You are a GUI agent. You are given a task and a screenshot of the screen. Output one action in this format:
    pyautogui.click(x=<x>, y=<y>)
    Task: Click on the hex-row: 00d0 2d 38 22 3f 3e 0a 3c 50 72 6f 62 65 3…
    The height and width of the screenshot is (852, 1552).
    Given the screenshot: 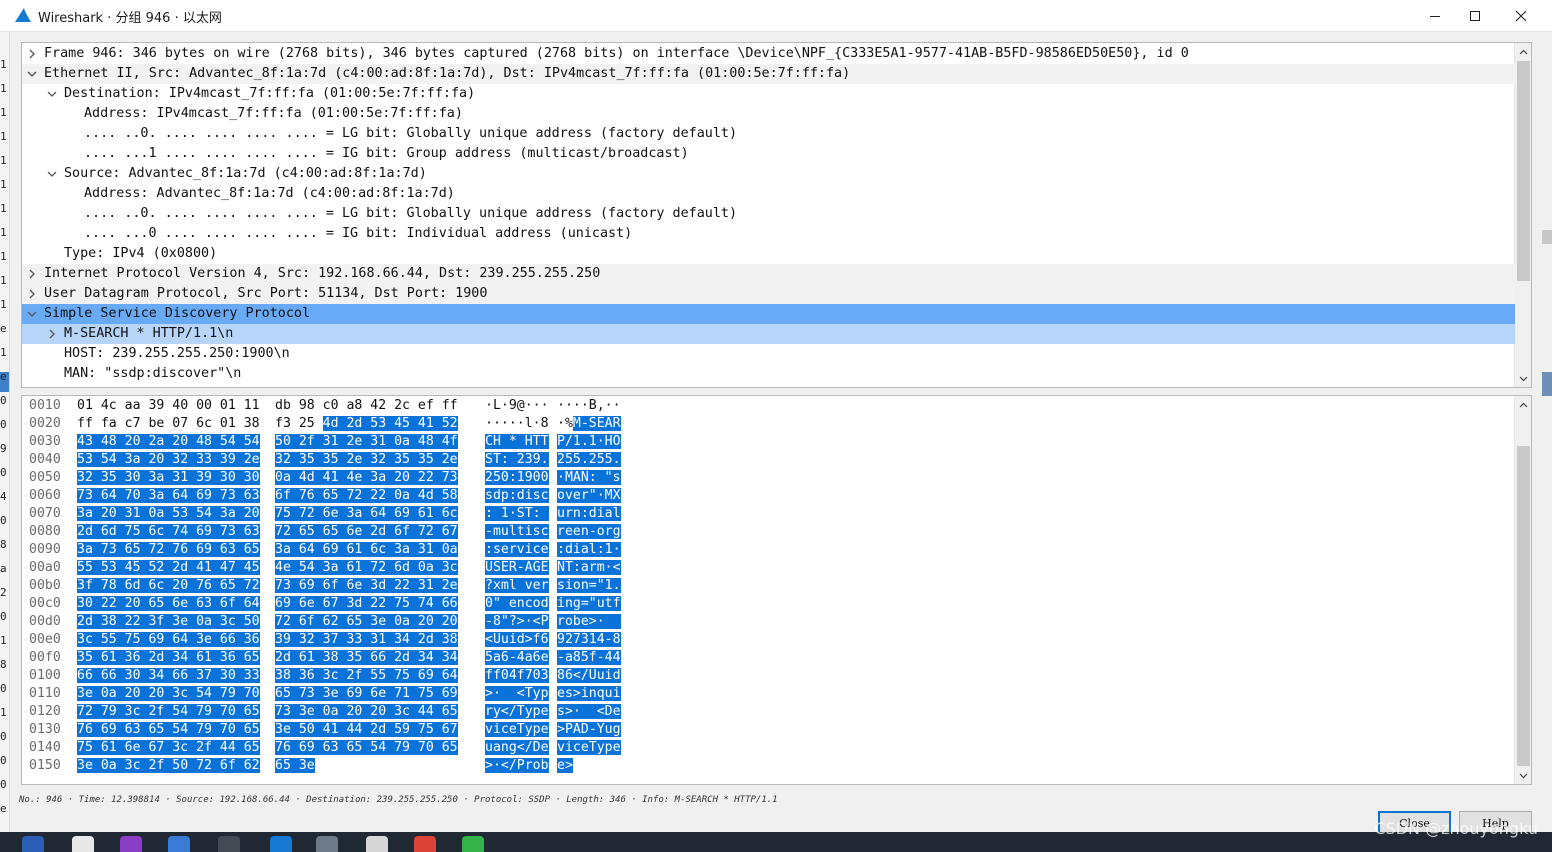 What is the action you would take?
    pyautogui.click(x=767, y=622)
    